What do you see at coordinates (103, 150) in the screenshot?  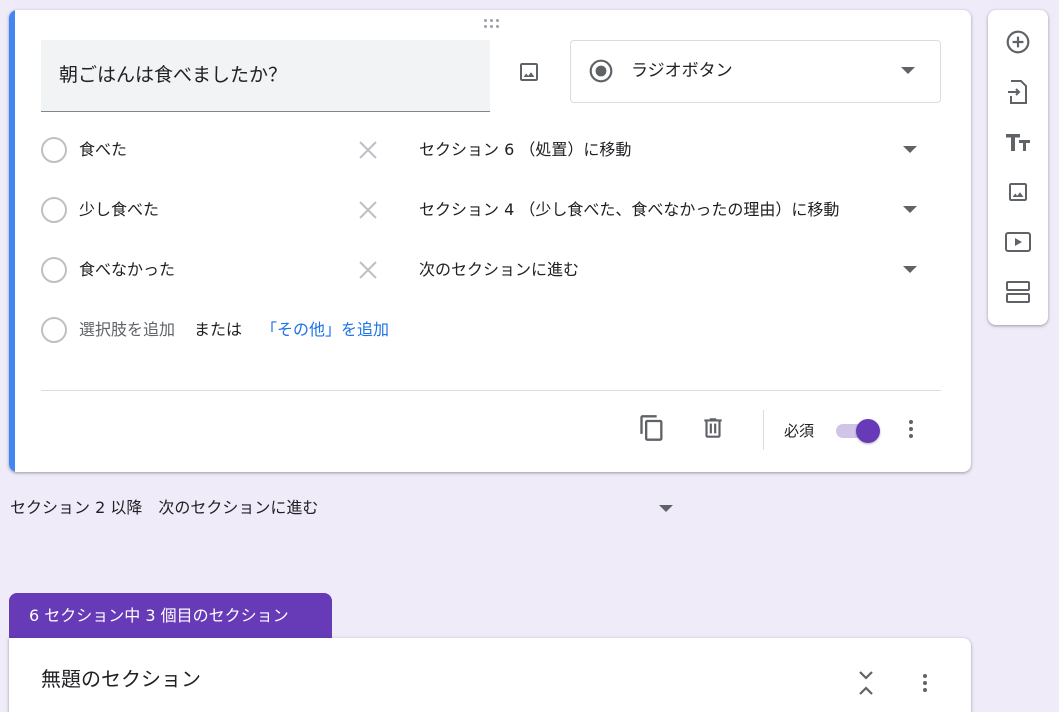 I see `option-label-input: 食べた` at bounding box center [103, 150].